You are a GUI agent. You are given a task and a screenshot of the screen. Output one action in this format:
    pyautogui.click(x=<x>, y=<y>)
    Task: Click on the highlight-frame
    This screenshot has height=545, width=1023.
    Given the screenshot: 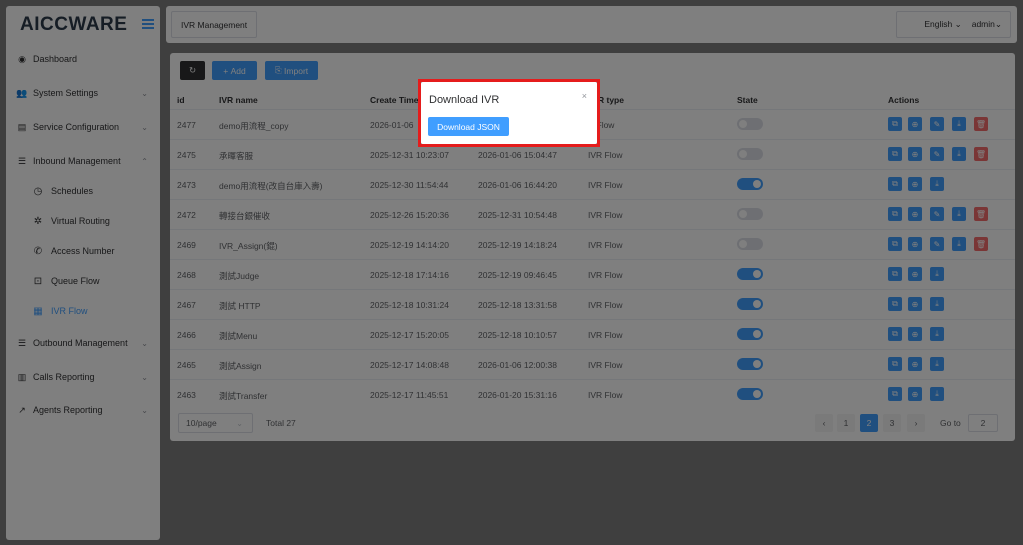 What is the action you would take?
    pyautogui.click(x=509, y=113)
    